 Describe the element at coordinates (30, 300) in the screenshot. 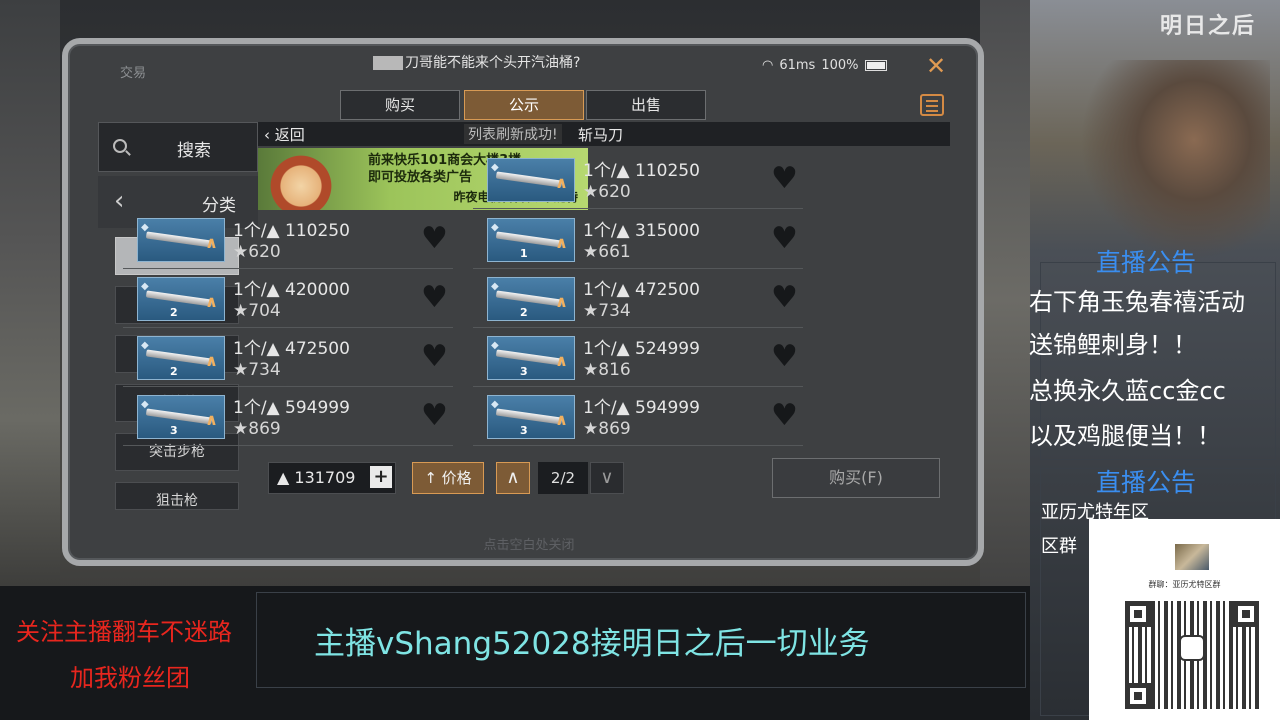

I see `background-scene-left` at that location.